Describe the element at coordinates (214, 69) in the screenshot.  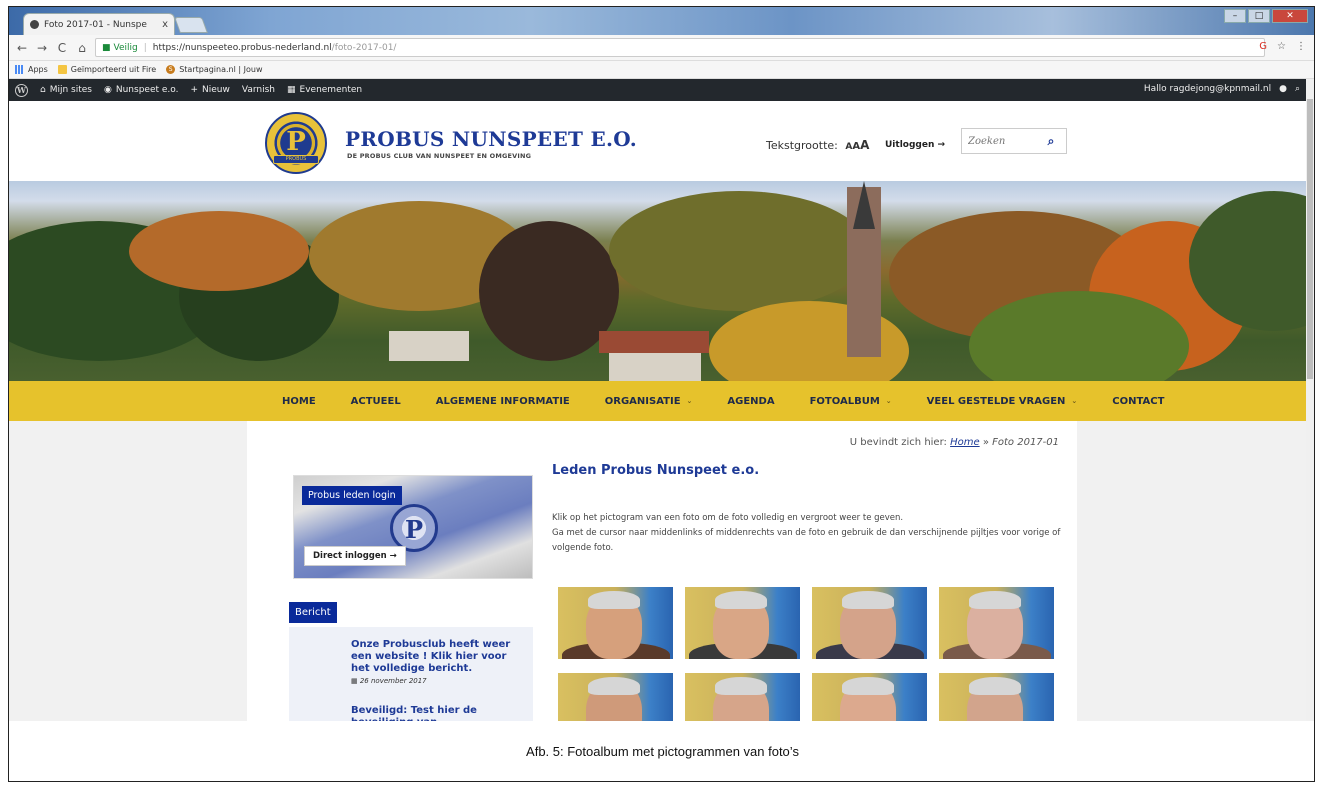
I see `bookmark-startpagina: S Startpagina.nl | Jouw` at that location.